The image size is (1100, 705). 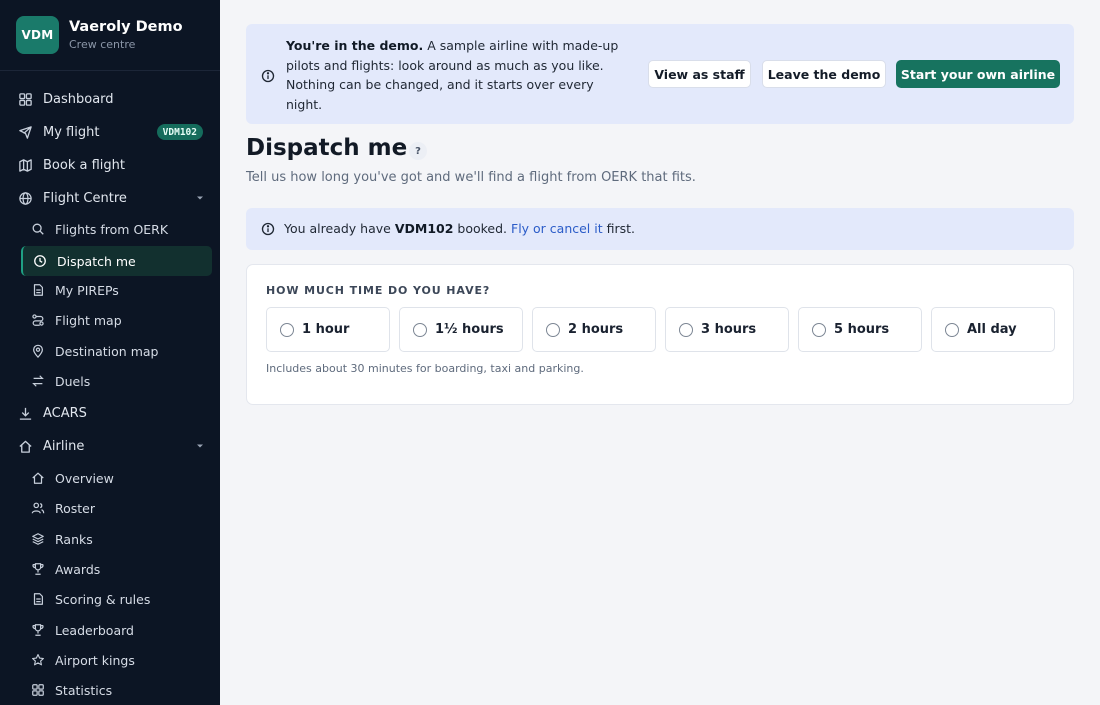 I want to click on time-question-heading: HOW MUCH TIME DO YOU HAVE?, so click(x=378, y=290).